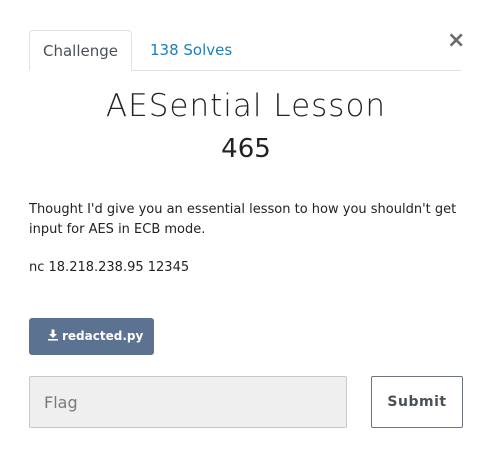 This screenshot has width=492, height=474. I want to click on challenge-points: 465, so click(246, 149).